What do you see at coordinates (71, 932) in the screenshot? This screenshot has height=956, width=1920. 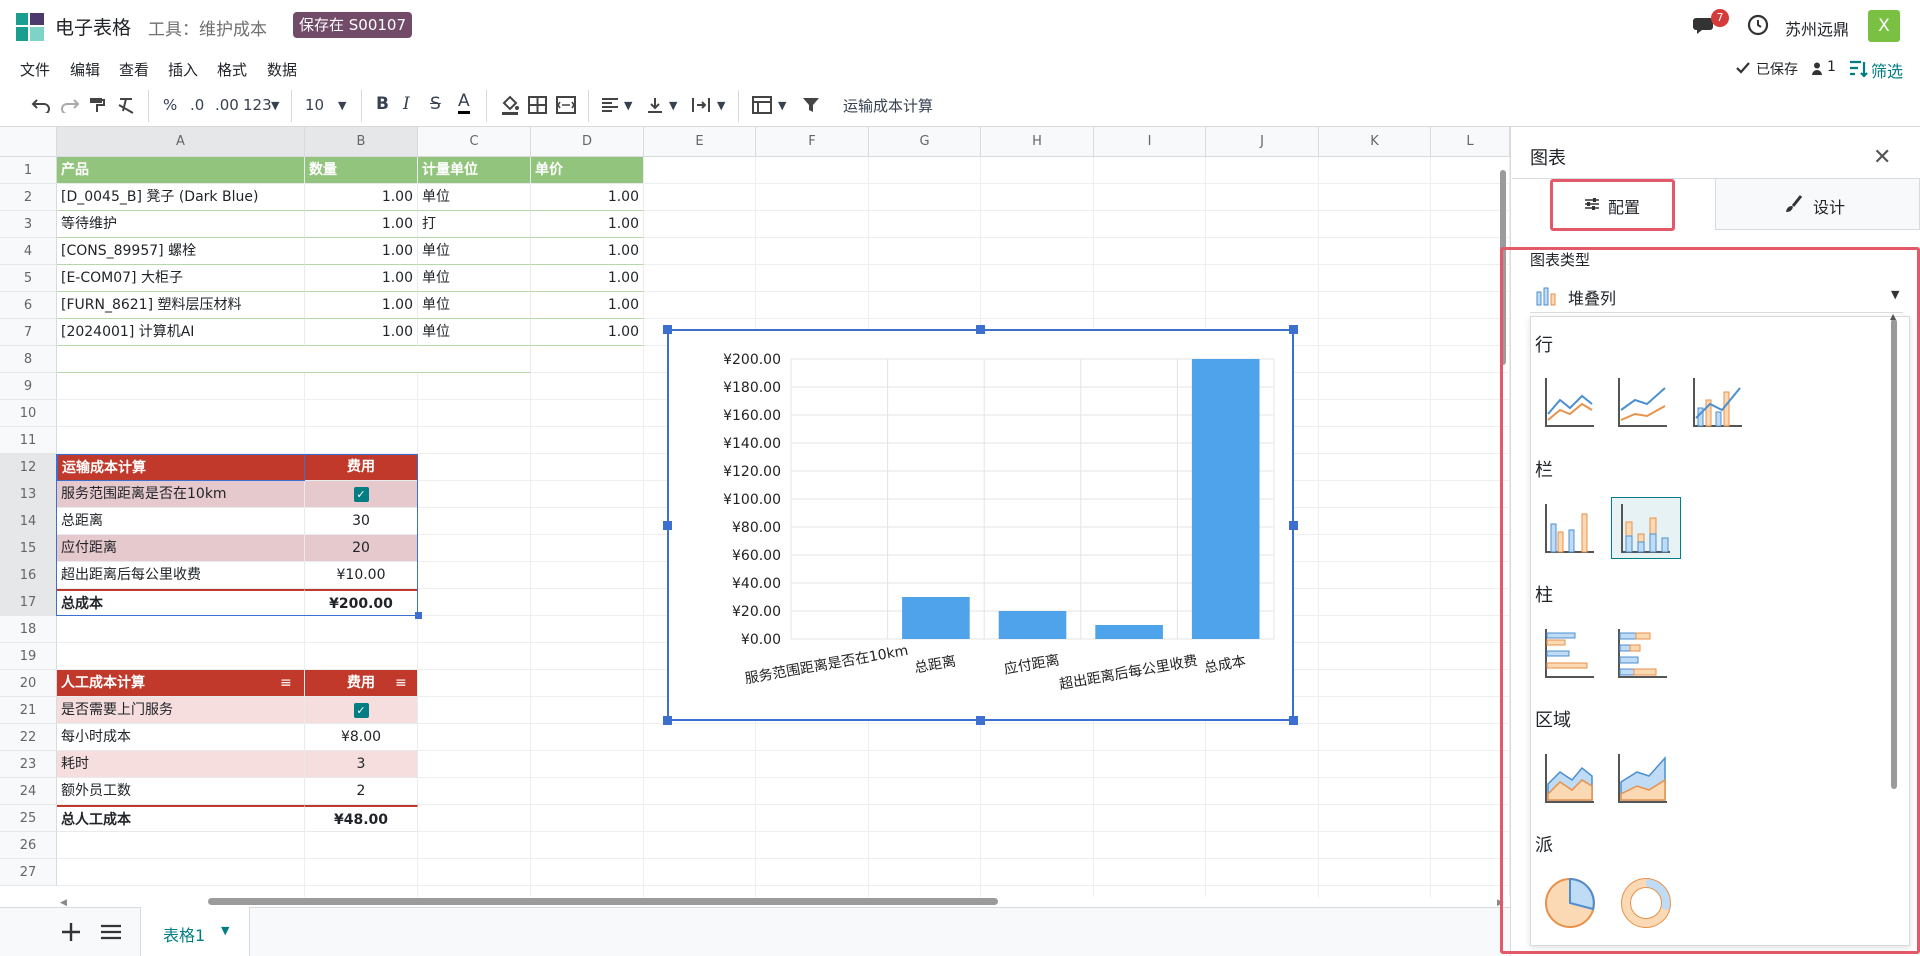 I see `add-sheet-icon` at bounding box center [71, 932].